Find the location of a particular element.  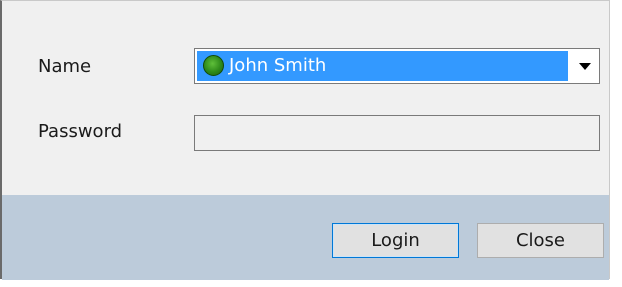

chevron-down-icon is located at coordinates (584, 66).